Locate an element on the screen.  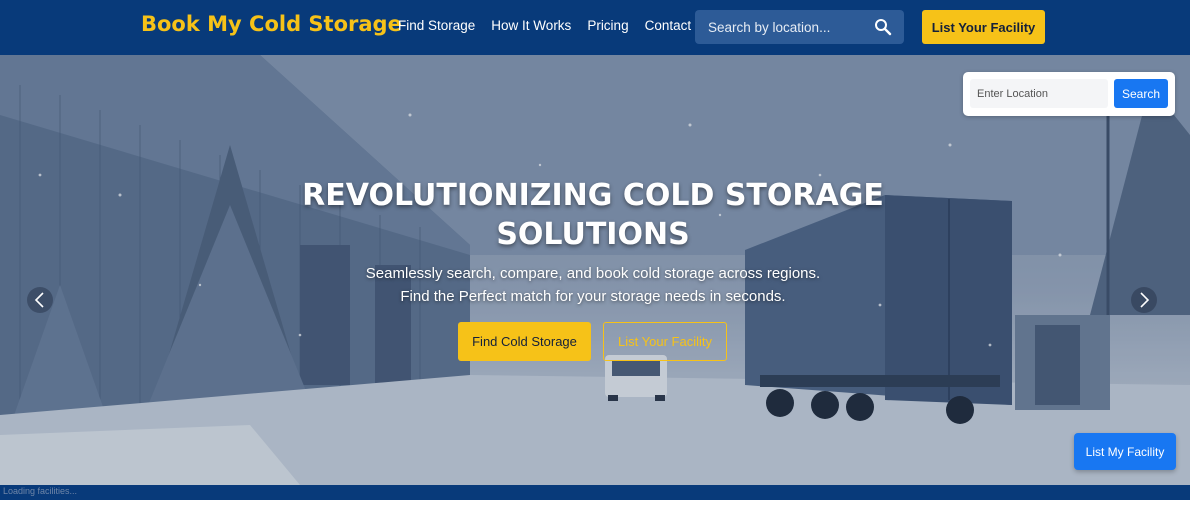
location-search-card: Search is located at coordinates (1069, 94).